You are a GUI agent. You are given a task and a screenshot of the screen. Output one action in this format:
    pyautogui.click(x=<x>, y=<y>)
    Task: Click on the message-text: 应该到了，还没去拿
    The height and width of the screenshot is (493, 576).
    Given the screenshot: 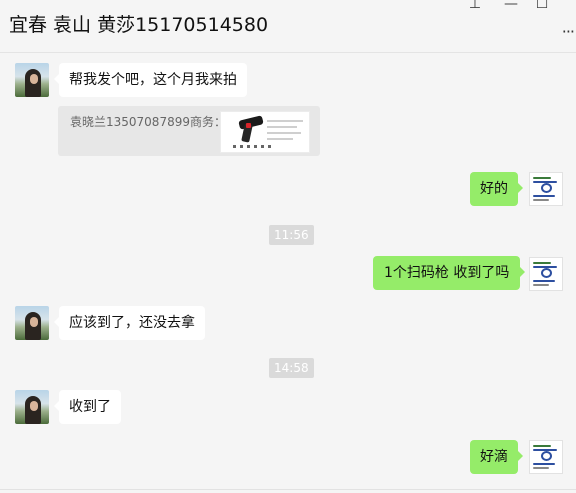 What is the action you would take?
    pyautogui.click(x=132, y=323)
    